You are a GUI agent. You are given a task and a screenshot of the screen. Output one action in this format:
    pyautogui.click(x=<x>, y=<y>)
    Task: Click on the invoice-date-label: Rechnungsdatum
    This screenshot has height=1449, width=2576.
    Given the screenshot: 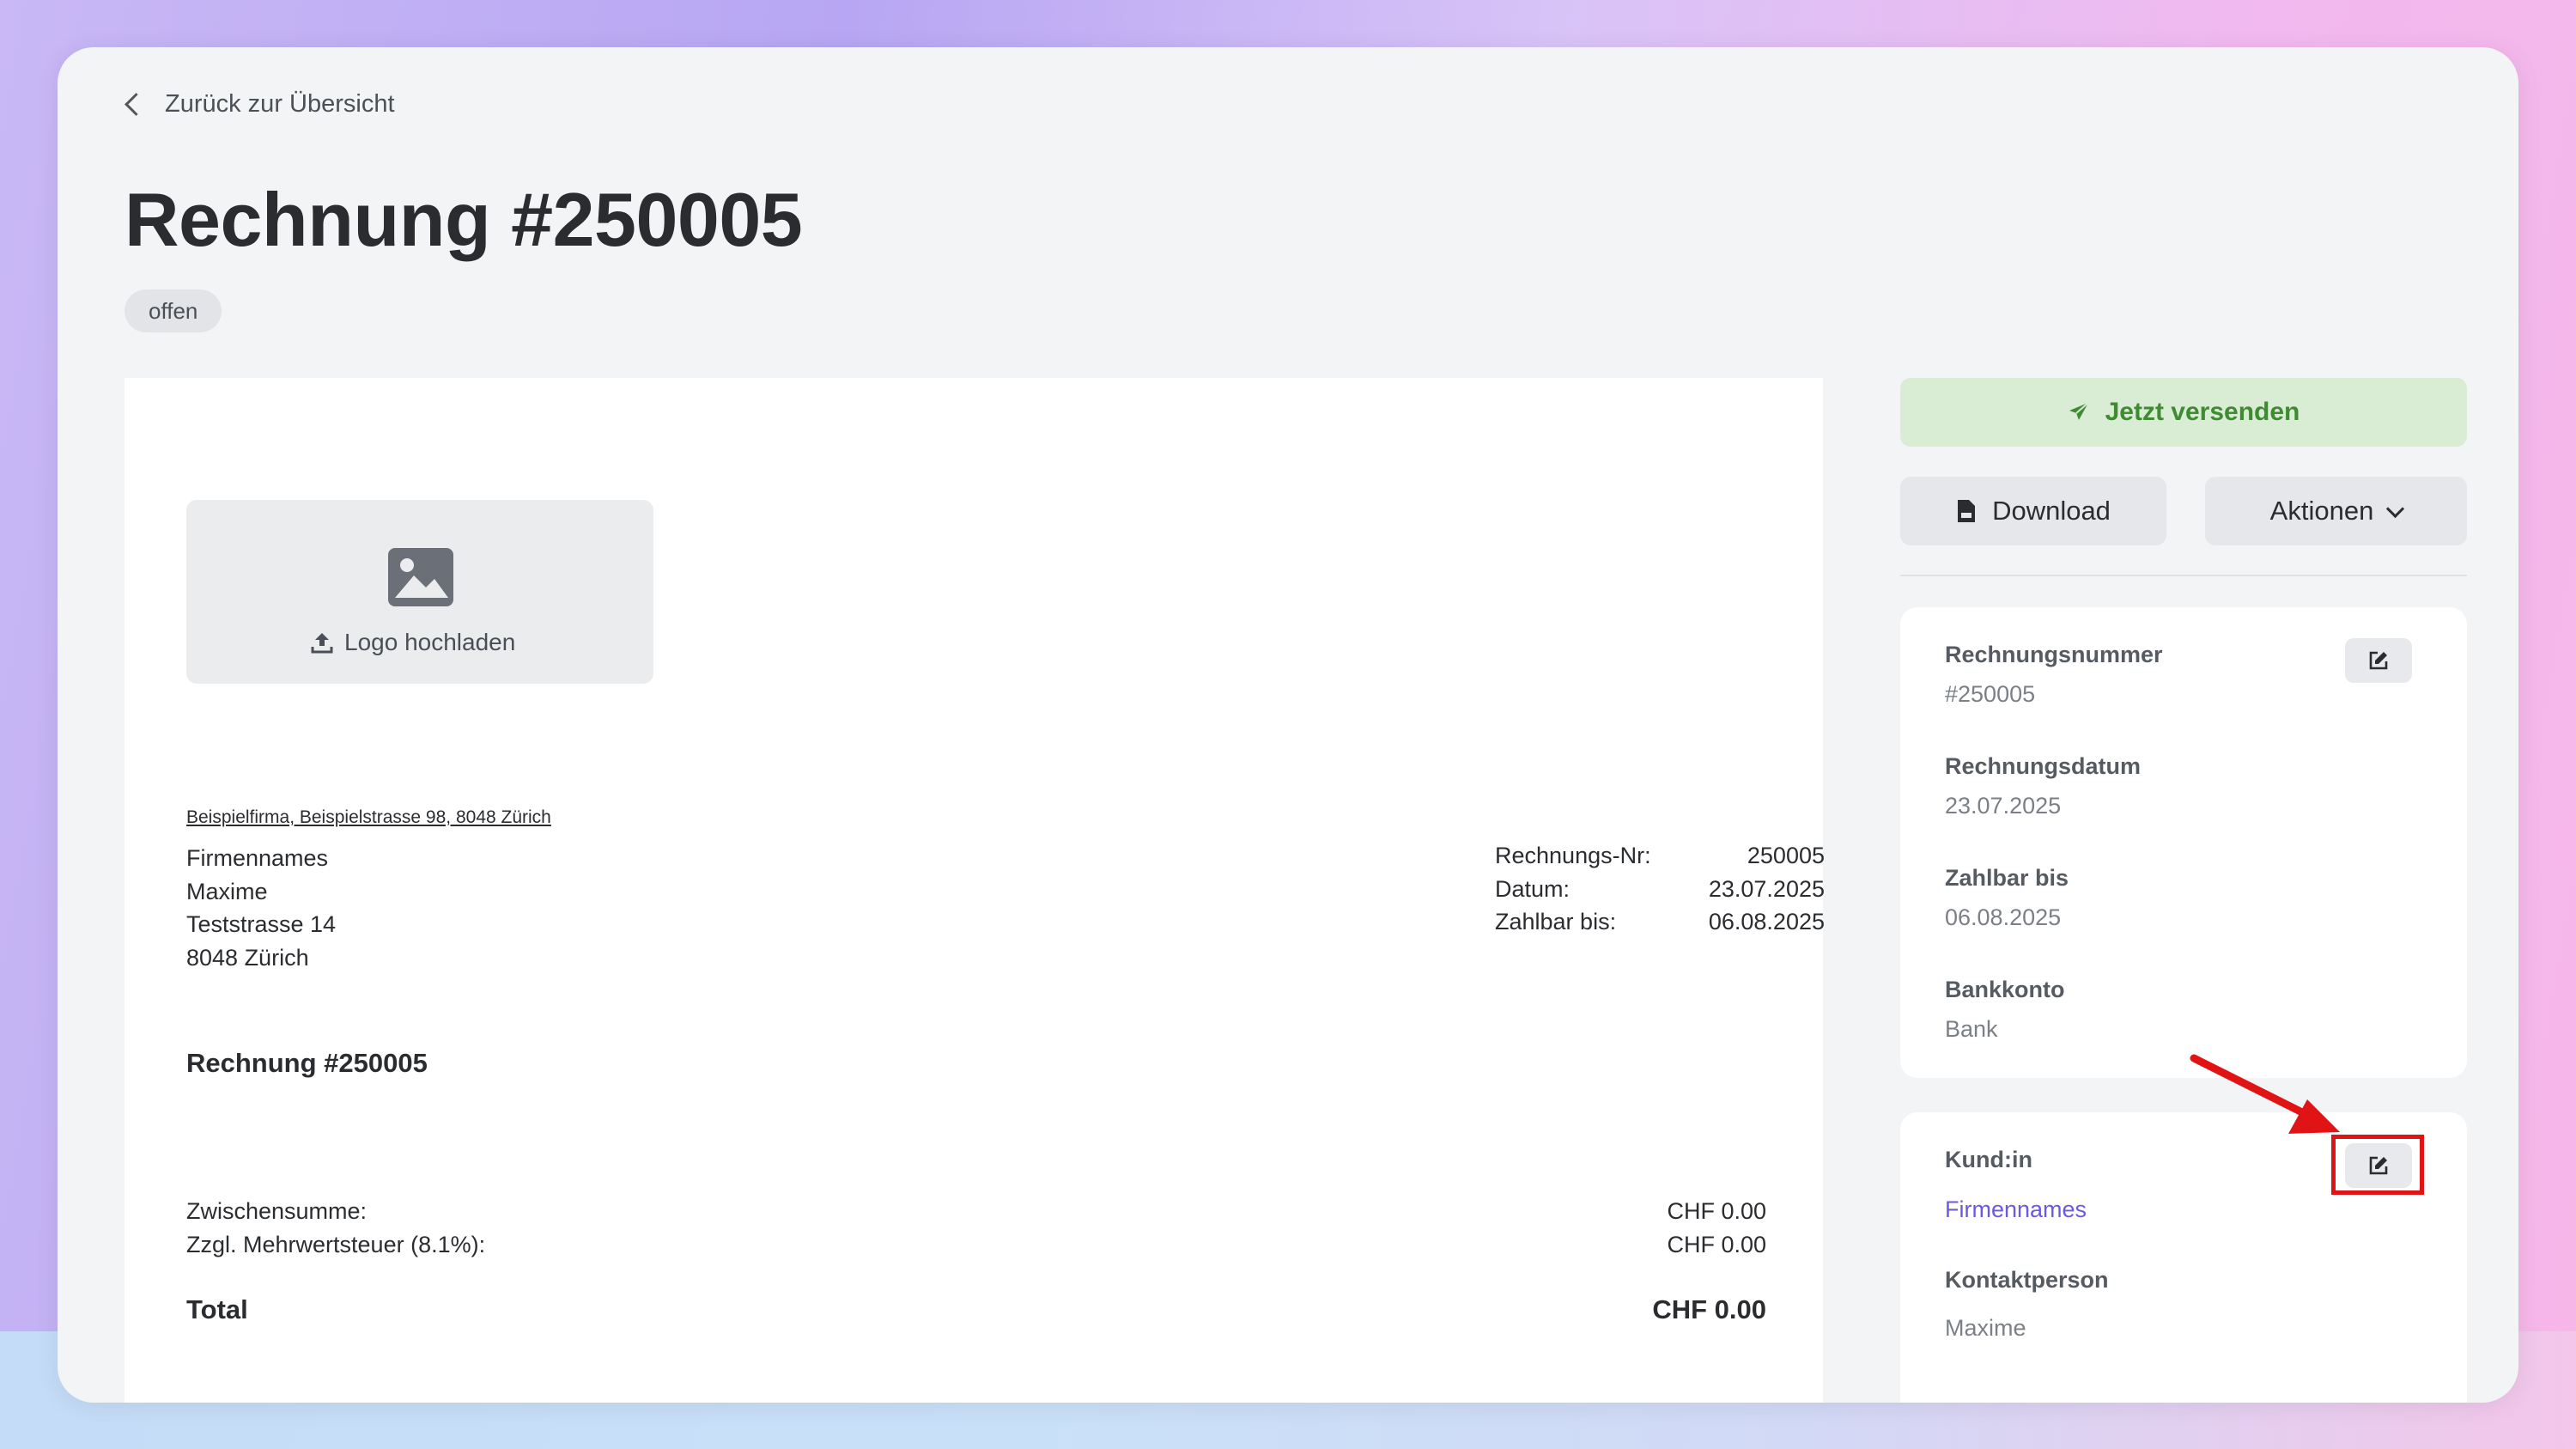 What is the action you would take?
    pyautogui.click(x=2043, y=766)
    